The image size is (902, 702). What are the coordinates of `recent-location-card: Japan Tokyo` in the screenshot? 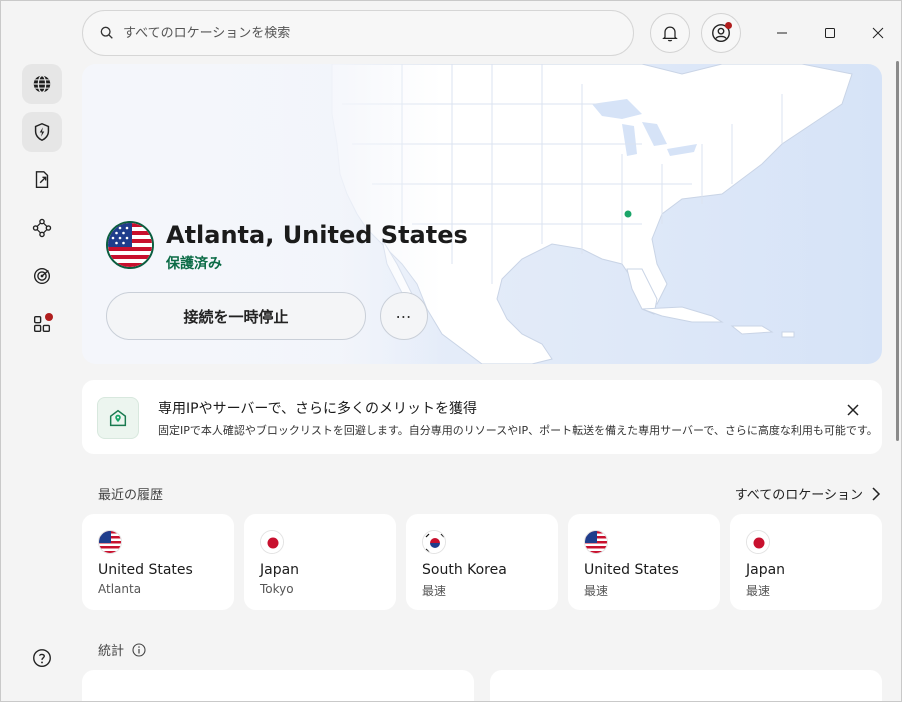 It's located at (320, 562).